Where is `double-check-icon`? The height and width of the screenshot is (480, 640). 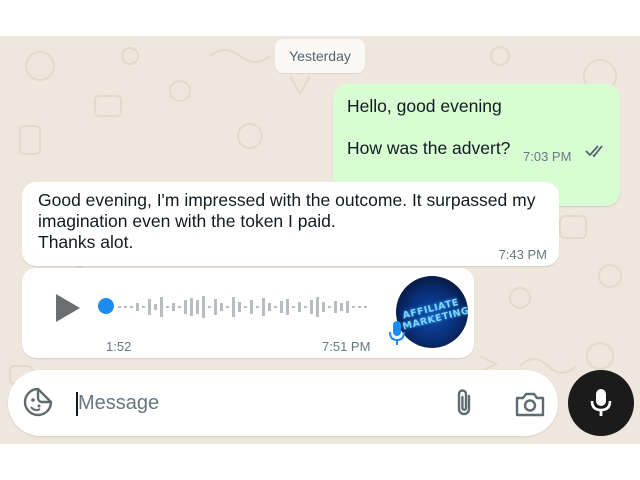 double-check-icon is located at coordinates (594, 151).